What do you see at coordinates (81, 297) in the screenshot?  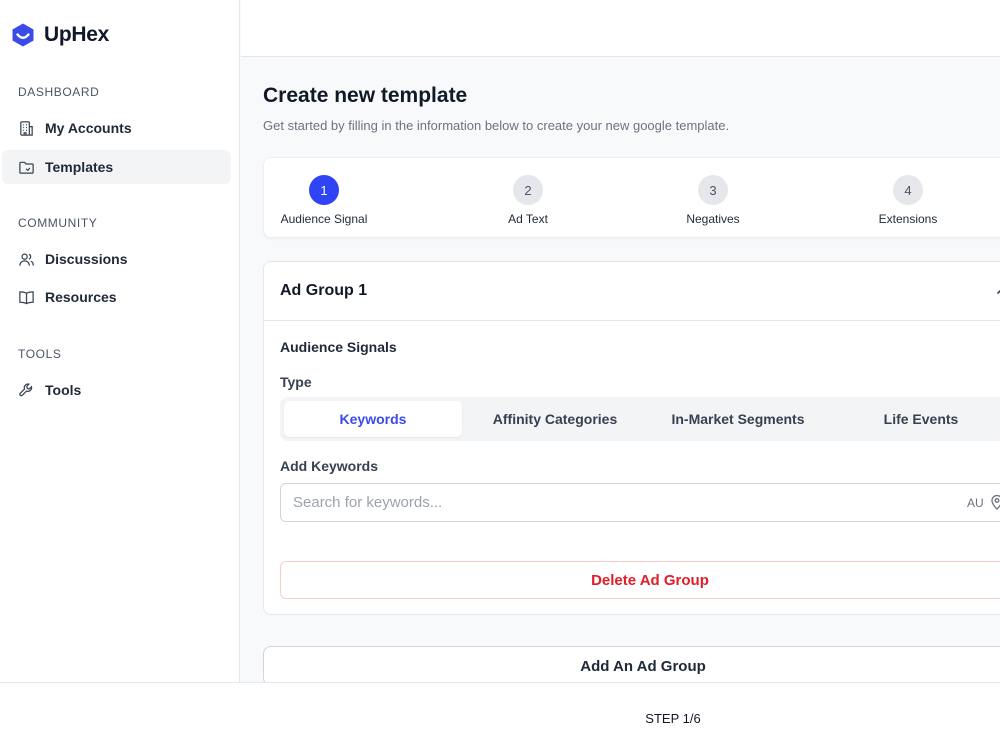 I see `sidebar-item-label: Resources` at bounding box center [81, 297].